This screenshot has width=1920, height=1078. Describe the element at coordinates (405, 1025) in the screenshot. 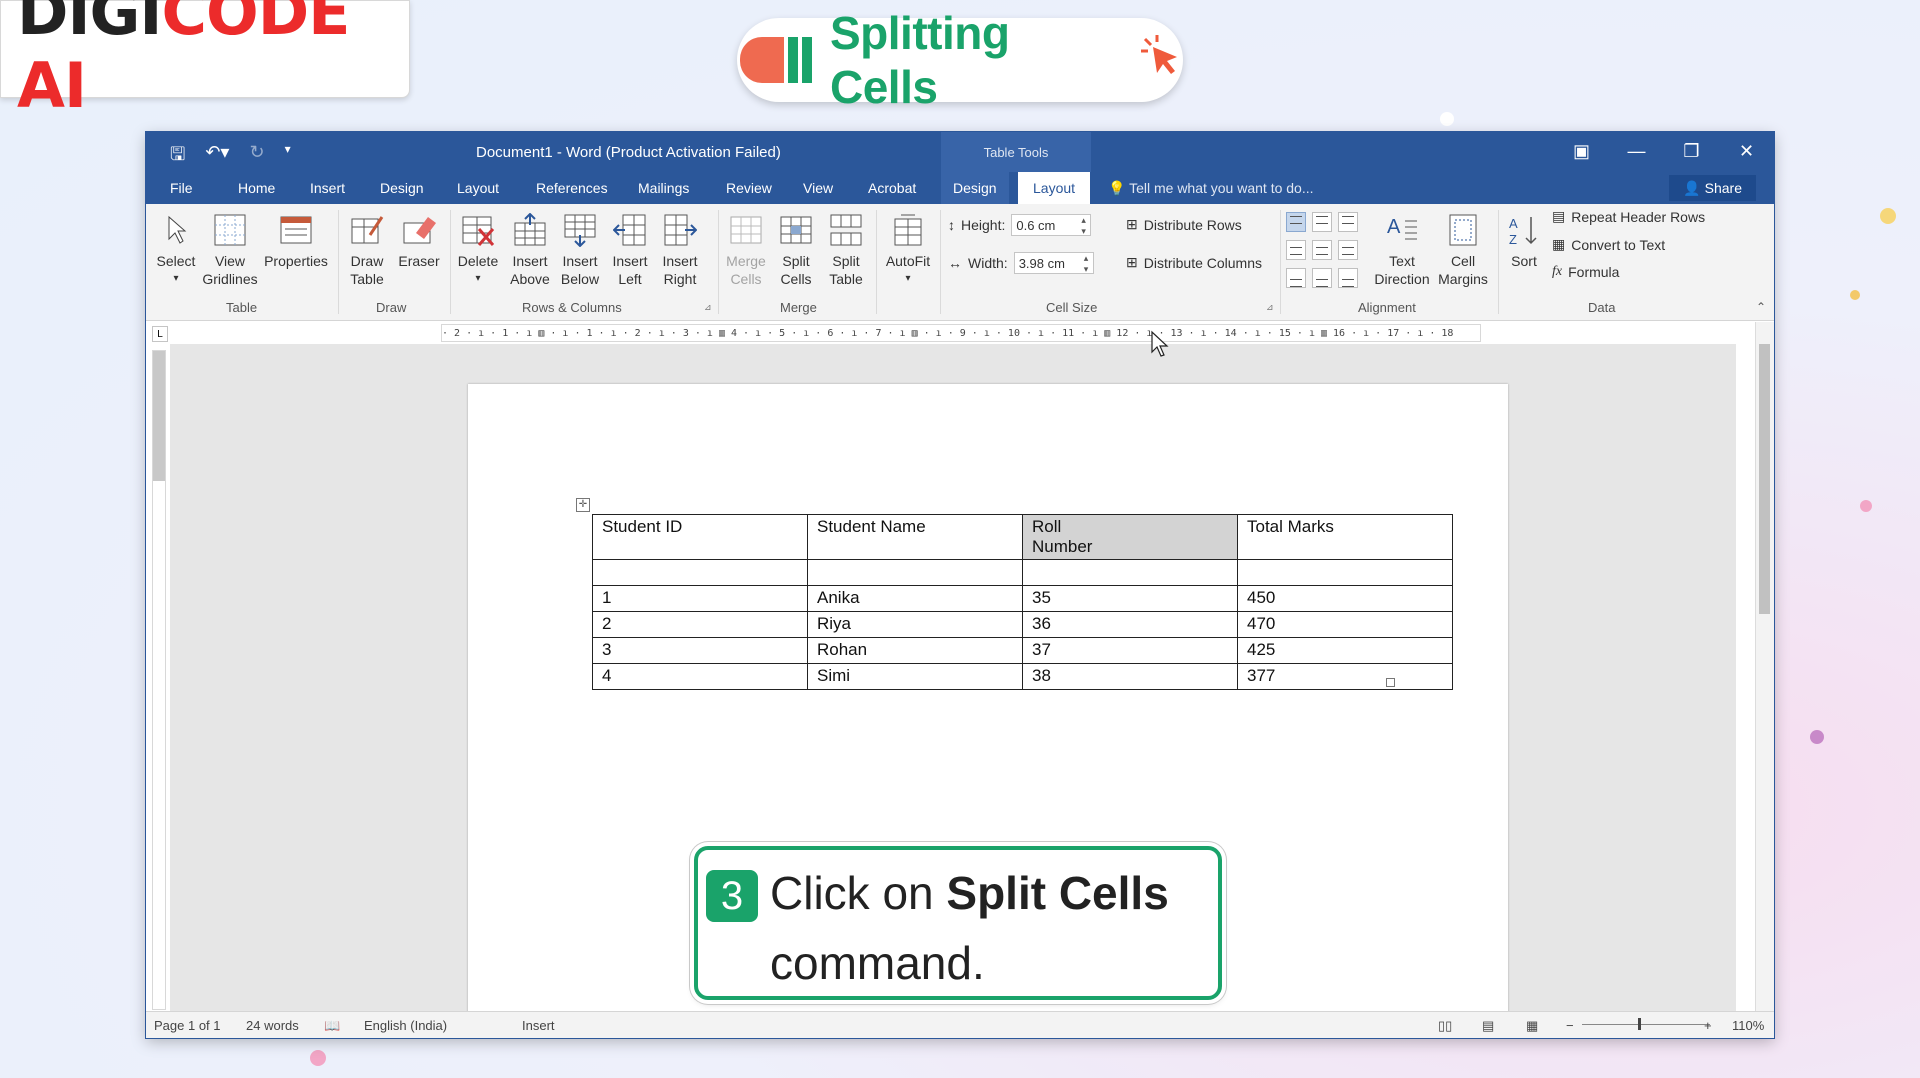

I see `language: English (India)` at that location.